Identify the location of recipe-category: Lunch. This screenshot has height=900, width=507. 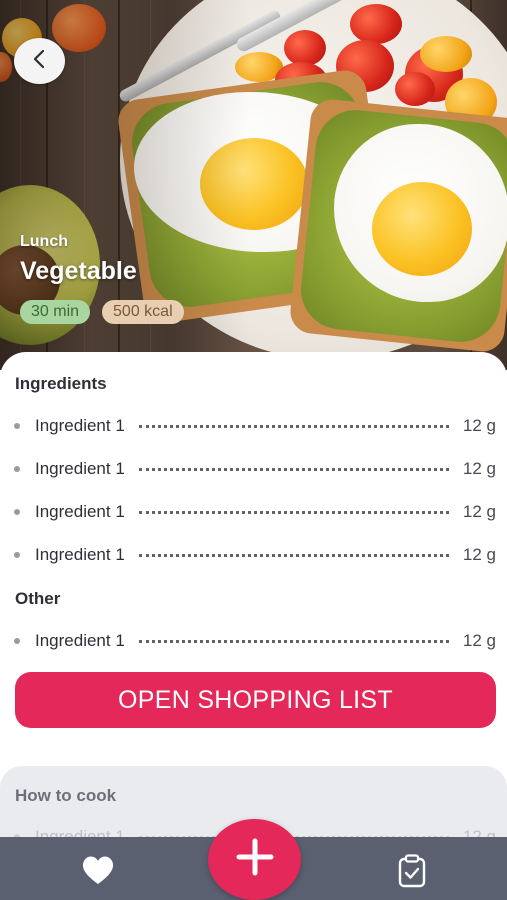
(44, 241).